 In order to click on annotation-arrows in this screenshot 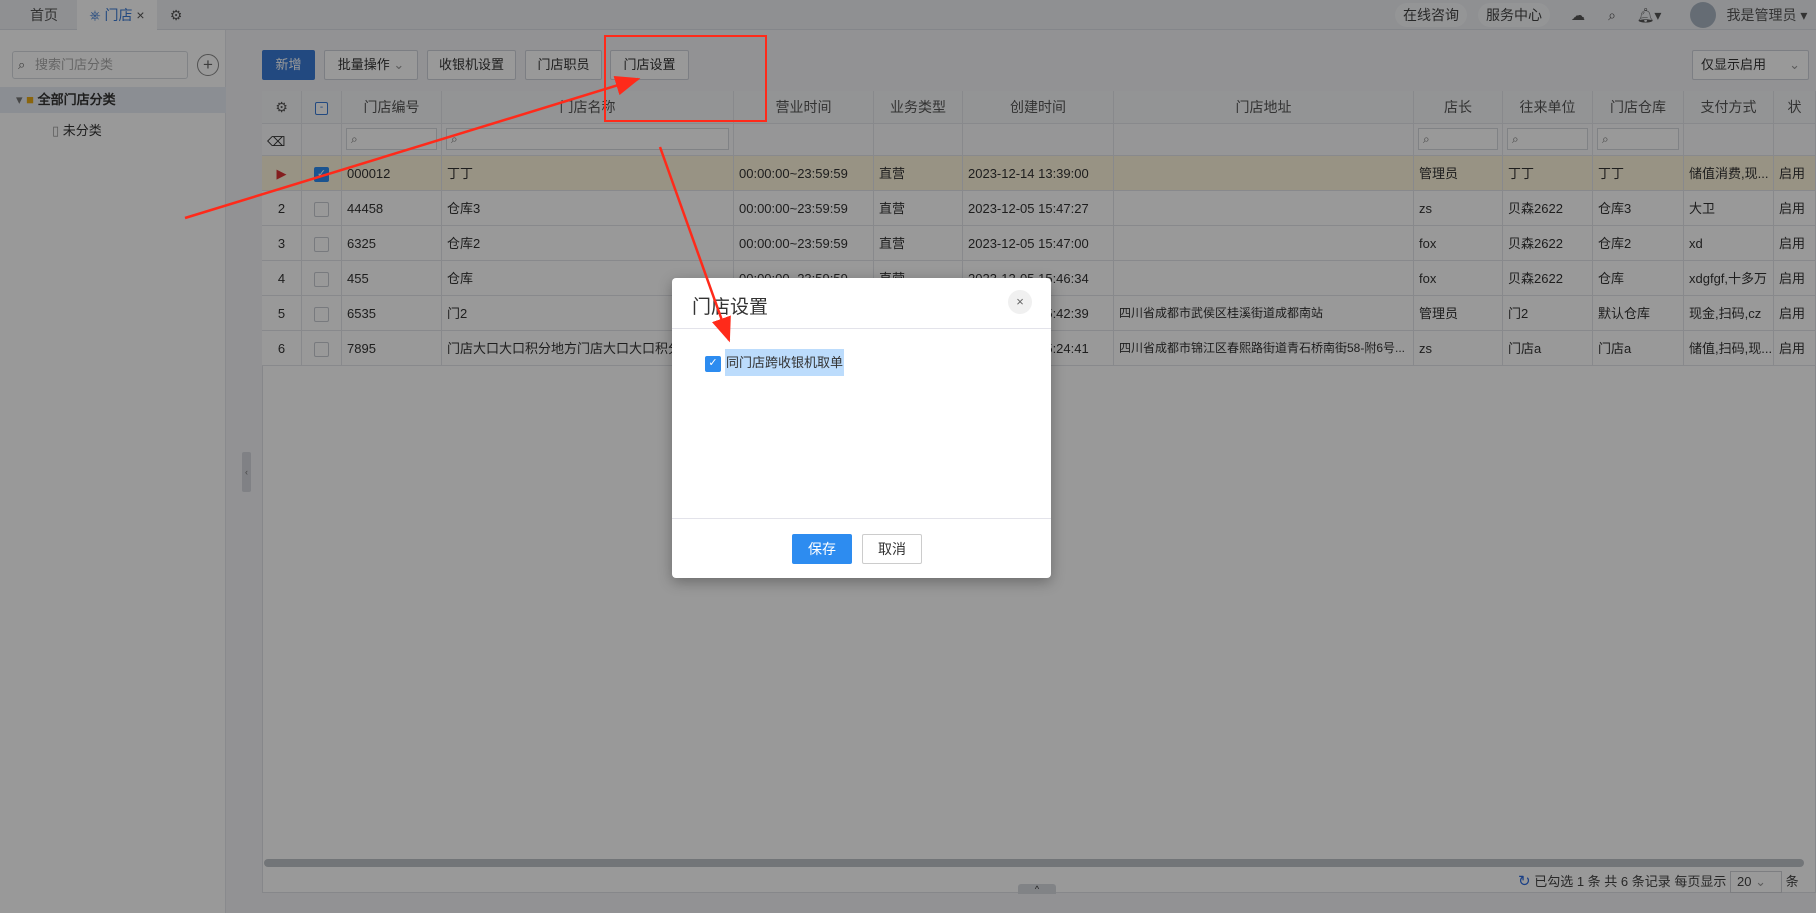, I will do `click(457, 209)`.